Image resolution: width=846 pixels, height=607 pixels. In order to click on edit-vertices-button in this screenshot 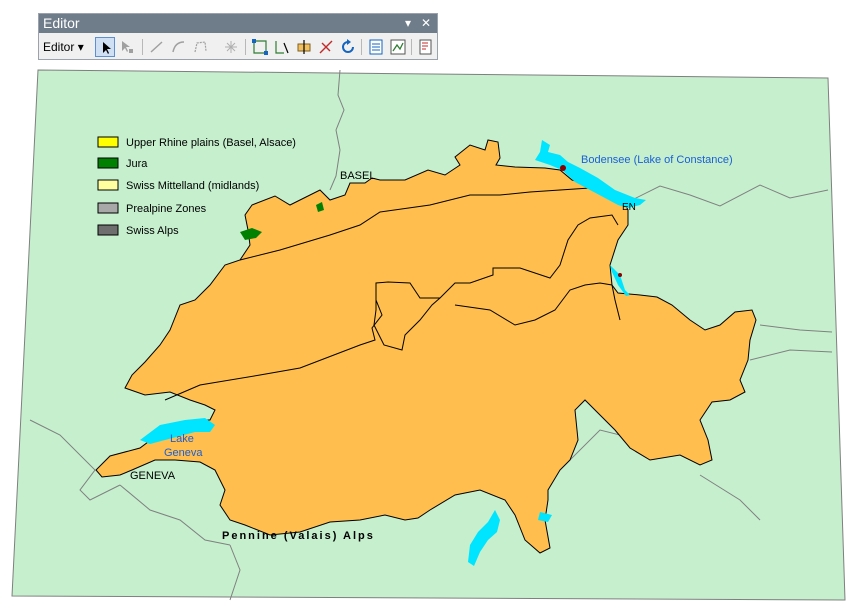, I will do `click(260, 47)`.